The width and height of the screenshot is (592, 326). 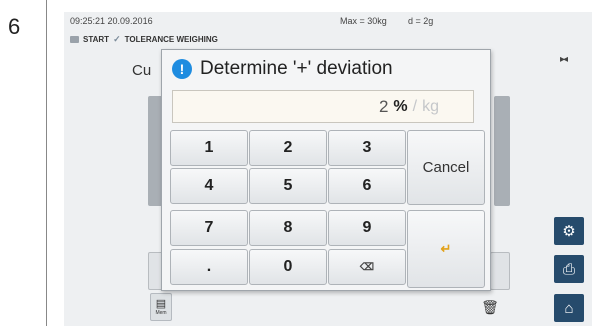 I want to click on home-button: ⌂, so click(x=569, y=308).